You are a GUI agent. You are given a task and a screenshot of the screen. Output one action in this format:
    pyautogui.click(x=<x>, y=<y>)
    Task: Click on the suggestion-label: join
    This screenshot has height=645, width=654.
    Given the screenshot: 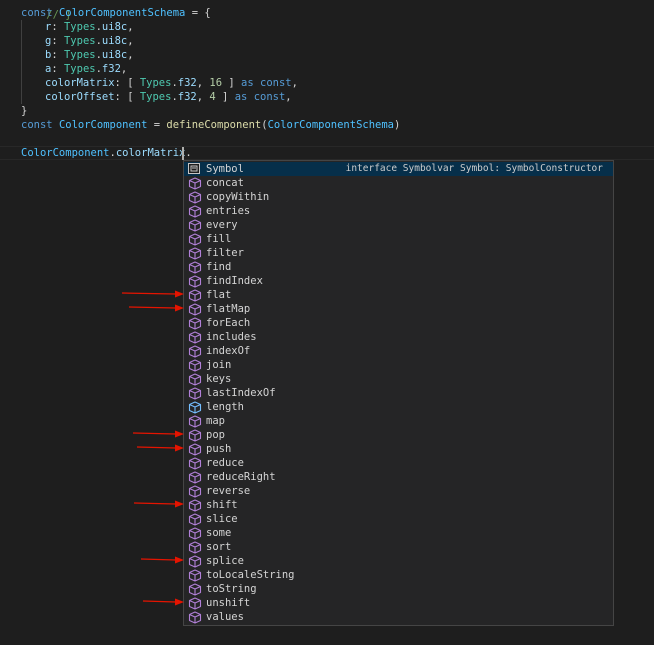 What is the action you would take?
    pyautogui.click(x=219, y=365)
    